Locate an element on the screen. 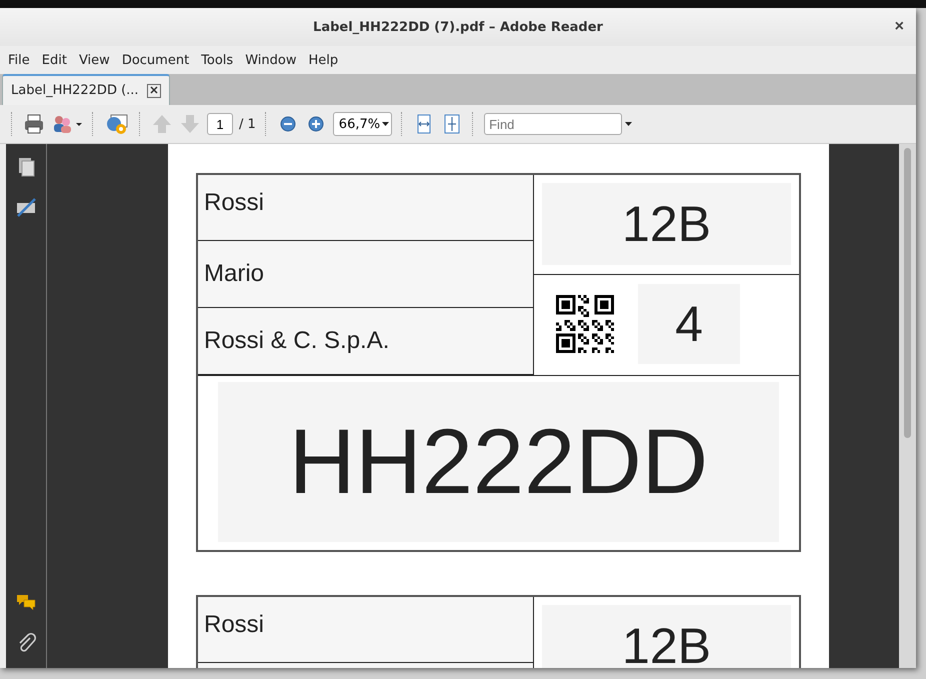  page-number-field: 1 is located at coordinates (220, 124).